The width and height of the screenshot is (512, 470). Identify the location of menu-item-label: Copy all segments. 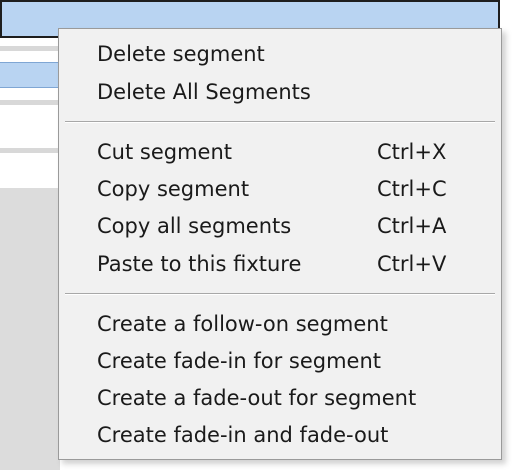
(194, 226).